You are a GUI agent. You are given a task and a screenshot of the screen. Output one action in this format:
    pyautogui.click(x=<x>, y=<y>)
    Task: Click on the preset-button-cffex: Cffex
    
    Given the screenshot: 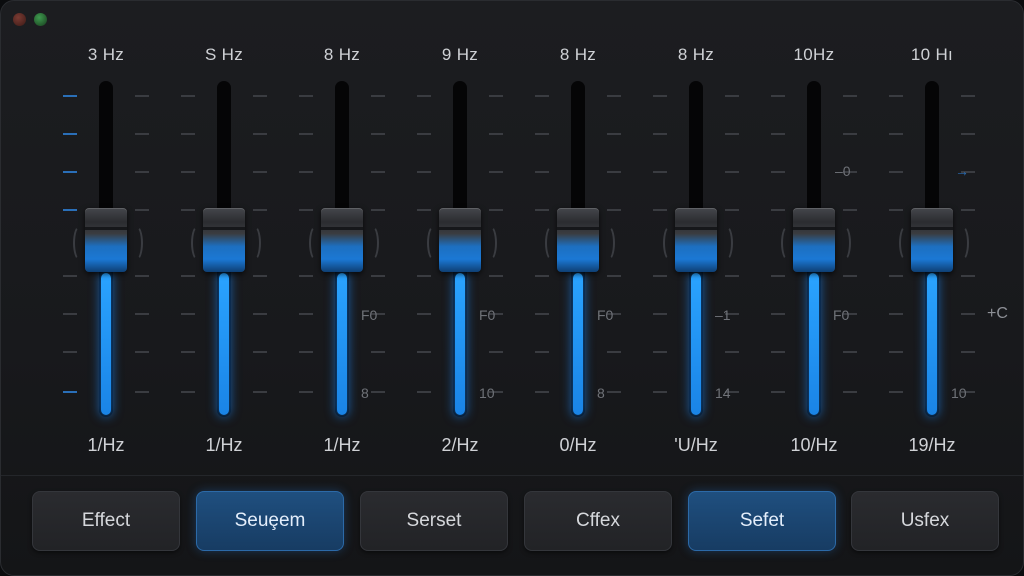 What is the action you would take?
    pyautogui.click(x=598, y=521)
    